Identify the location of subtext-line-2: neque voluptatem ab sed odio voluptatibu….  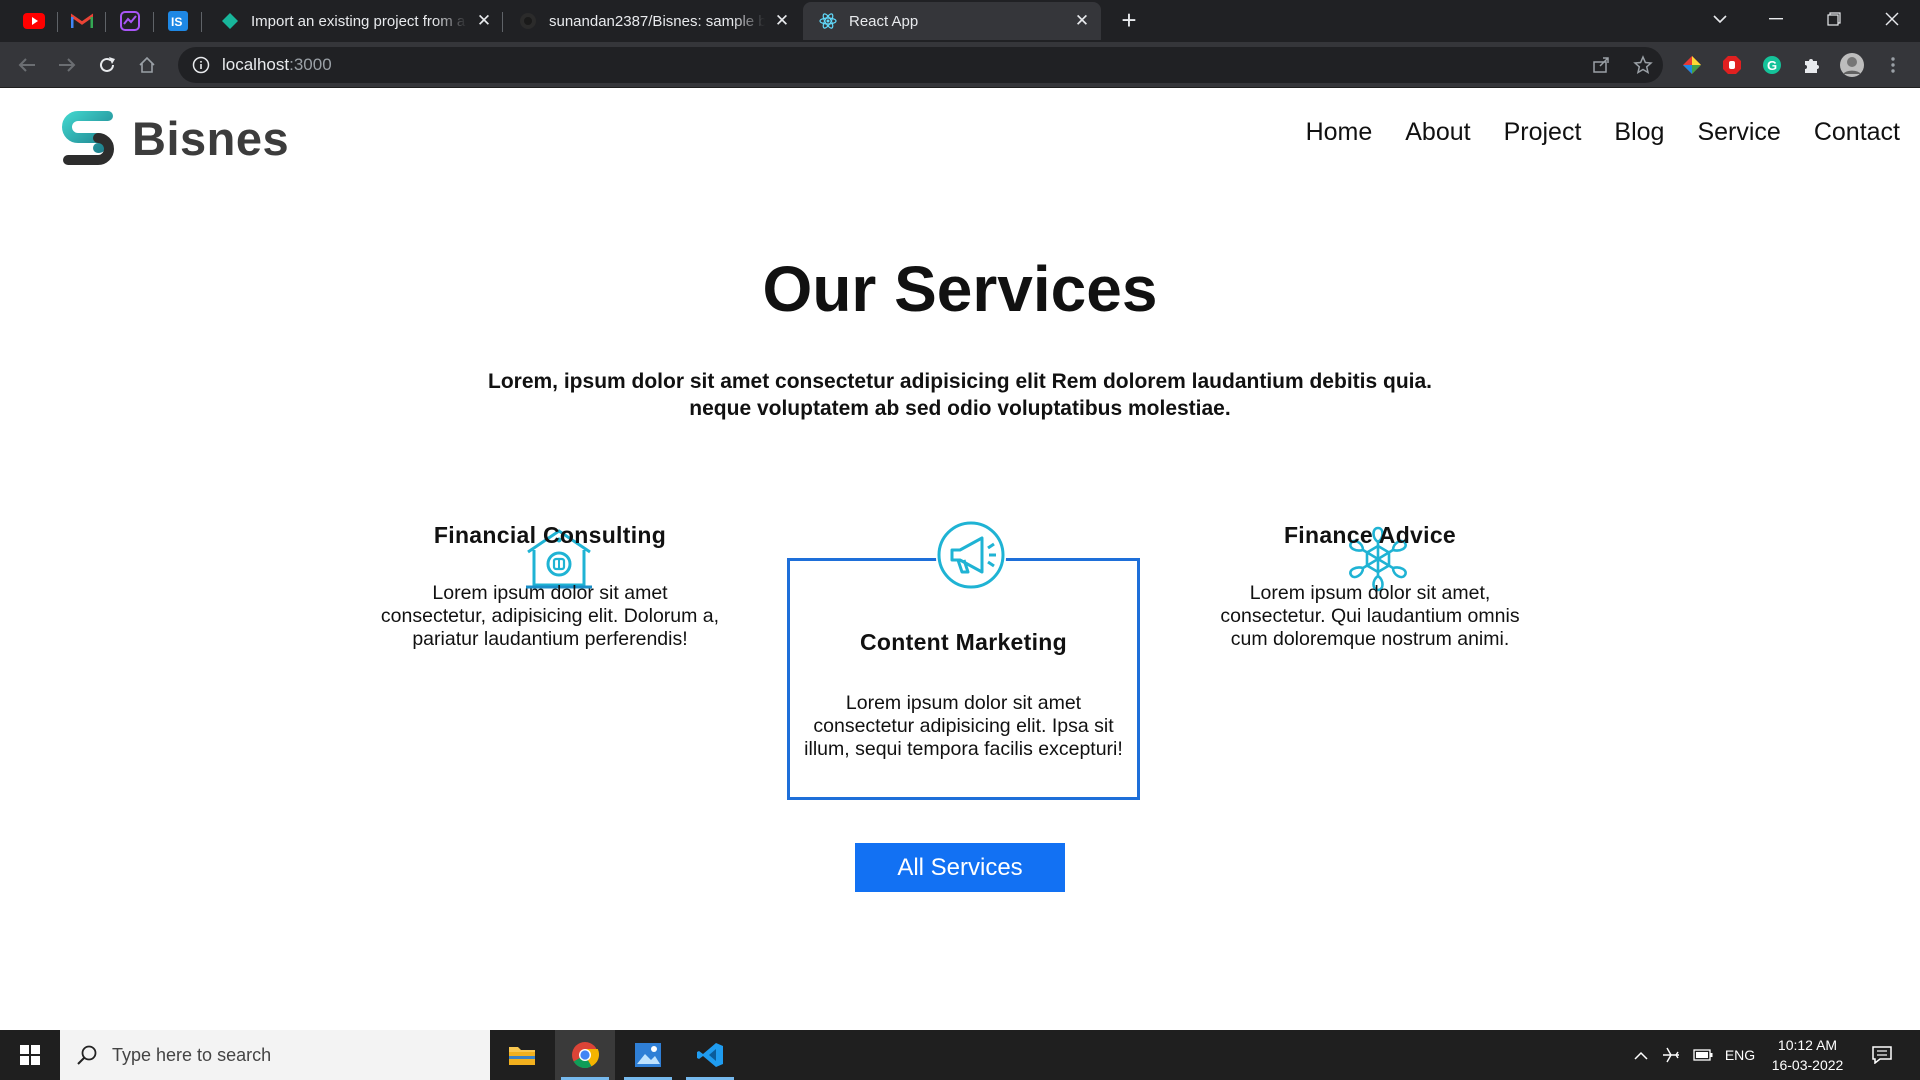
(960, 408).